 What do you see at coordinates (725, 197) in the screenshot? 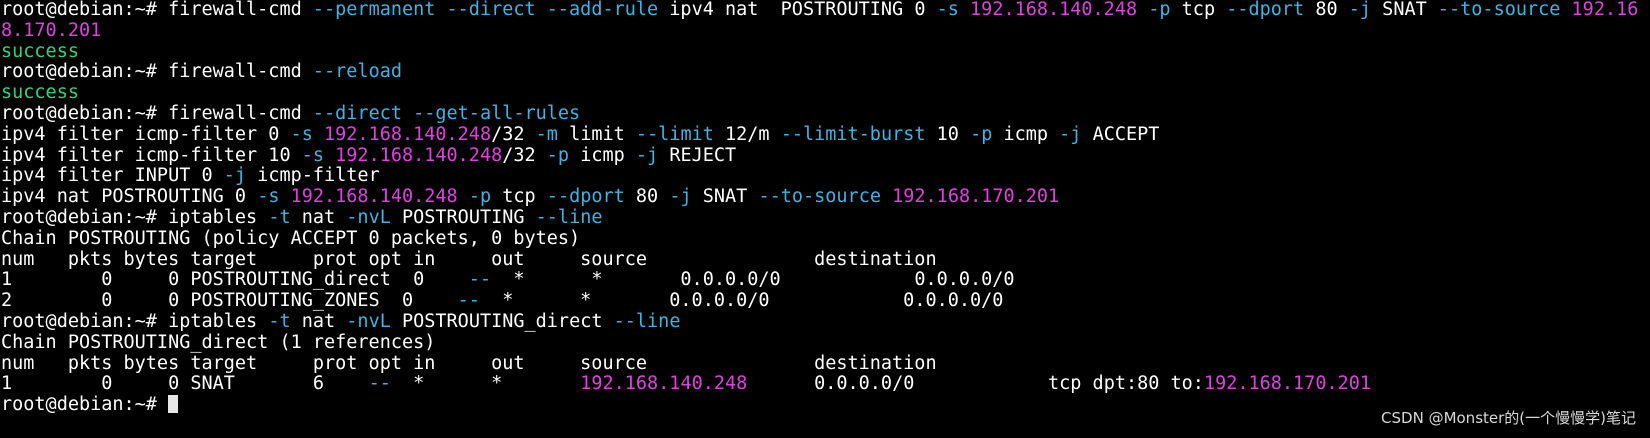
I see `terminal-text: SNAT` at bounding box center [725, 197].